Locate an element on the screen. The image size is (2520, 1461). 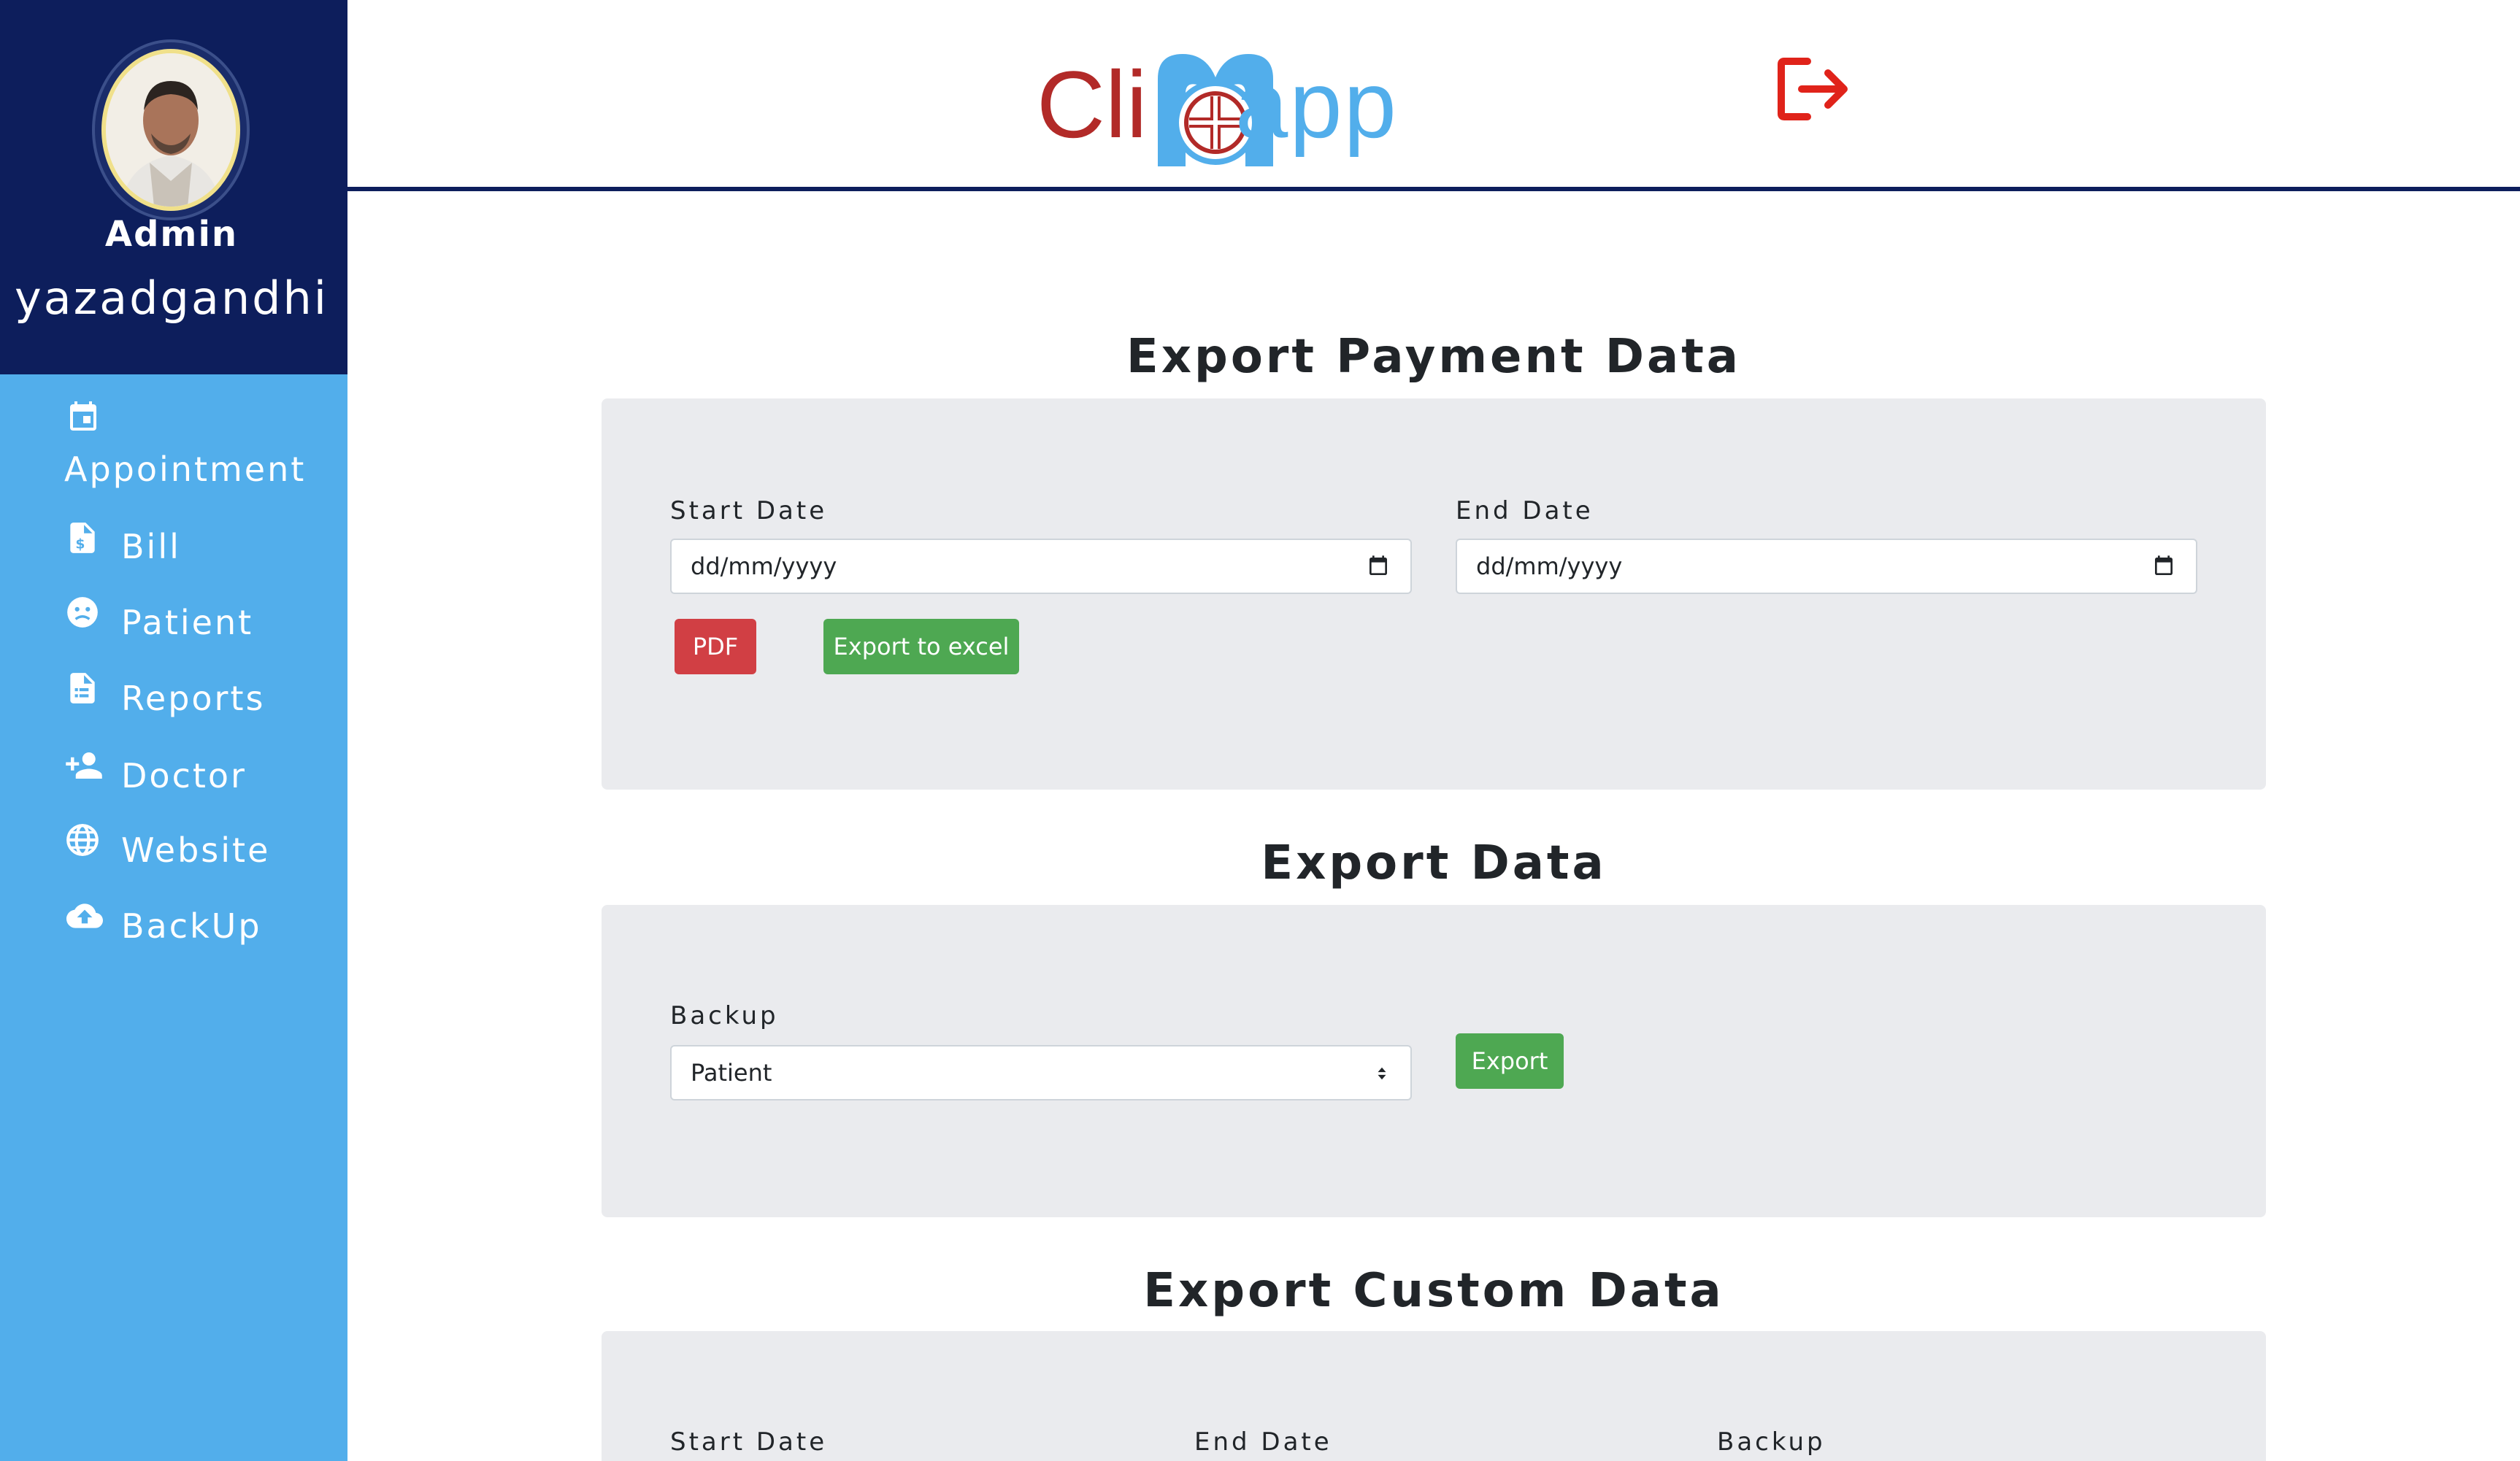
data-export-panel: Backup Patient Export is located at coordinates (1434, 1061).